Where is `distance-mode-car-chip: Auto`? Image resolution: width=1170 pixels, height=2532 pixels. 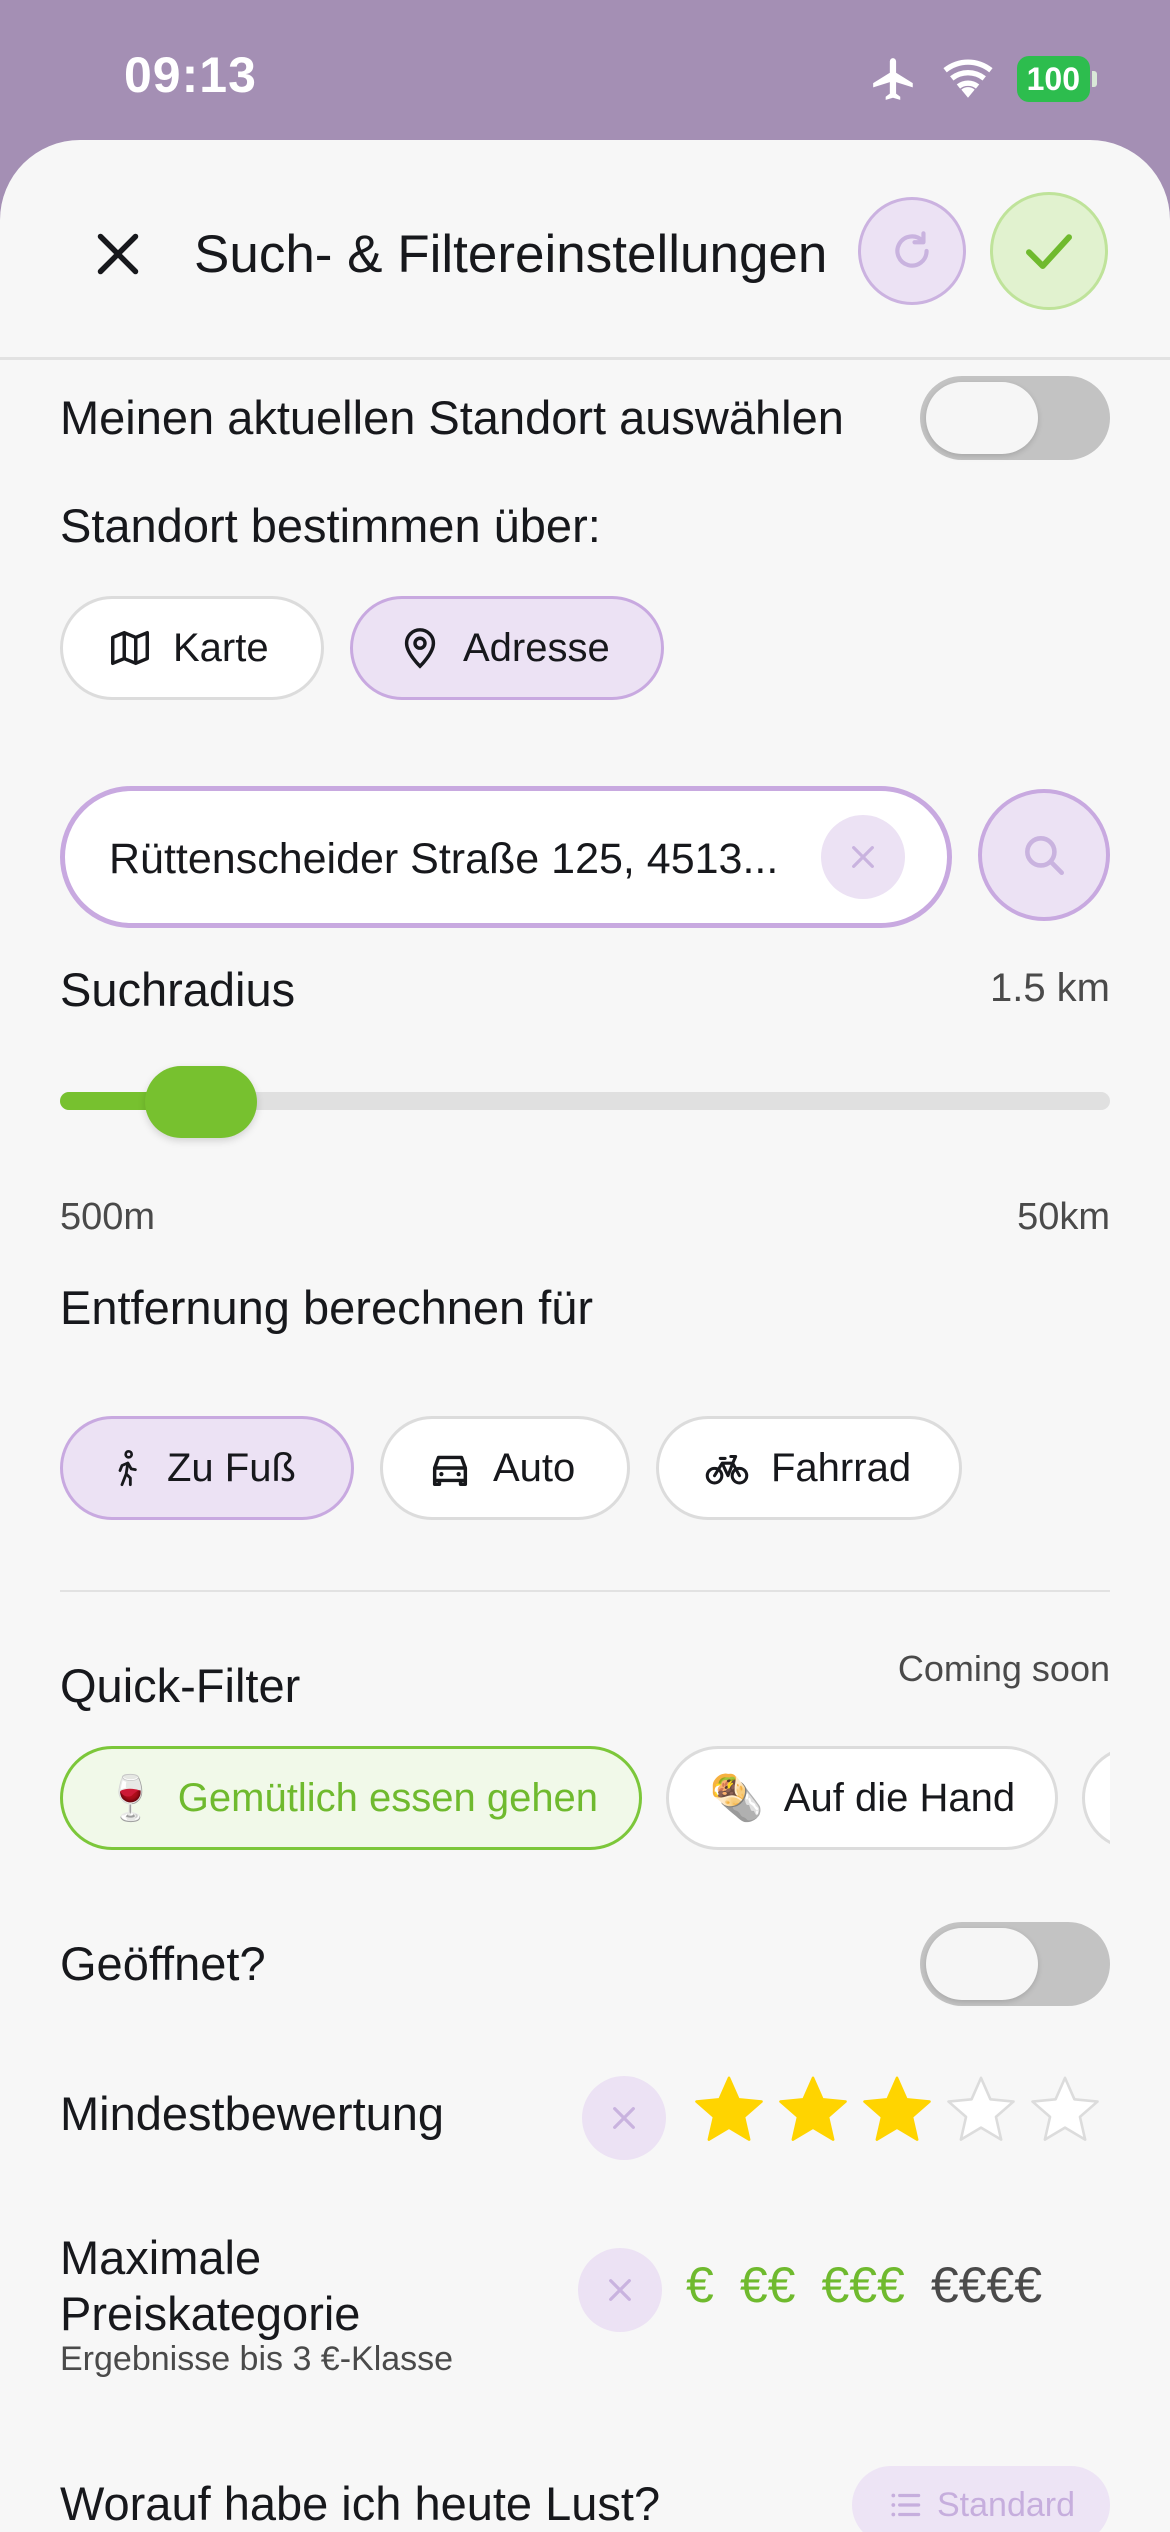 distance-mode-car-chip: Auto is located at coordinates (505, 1468).